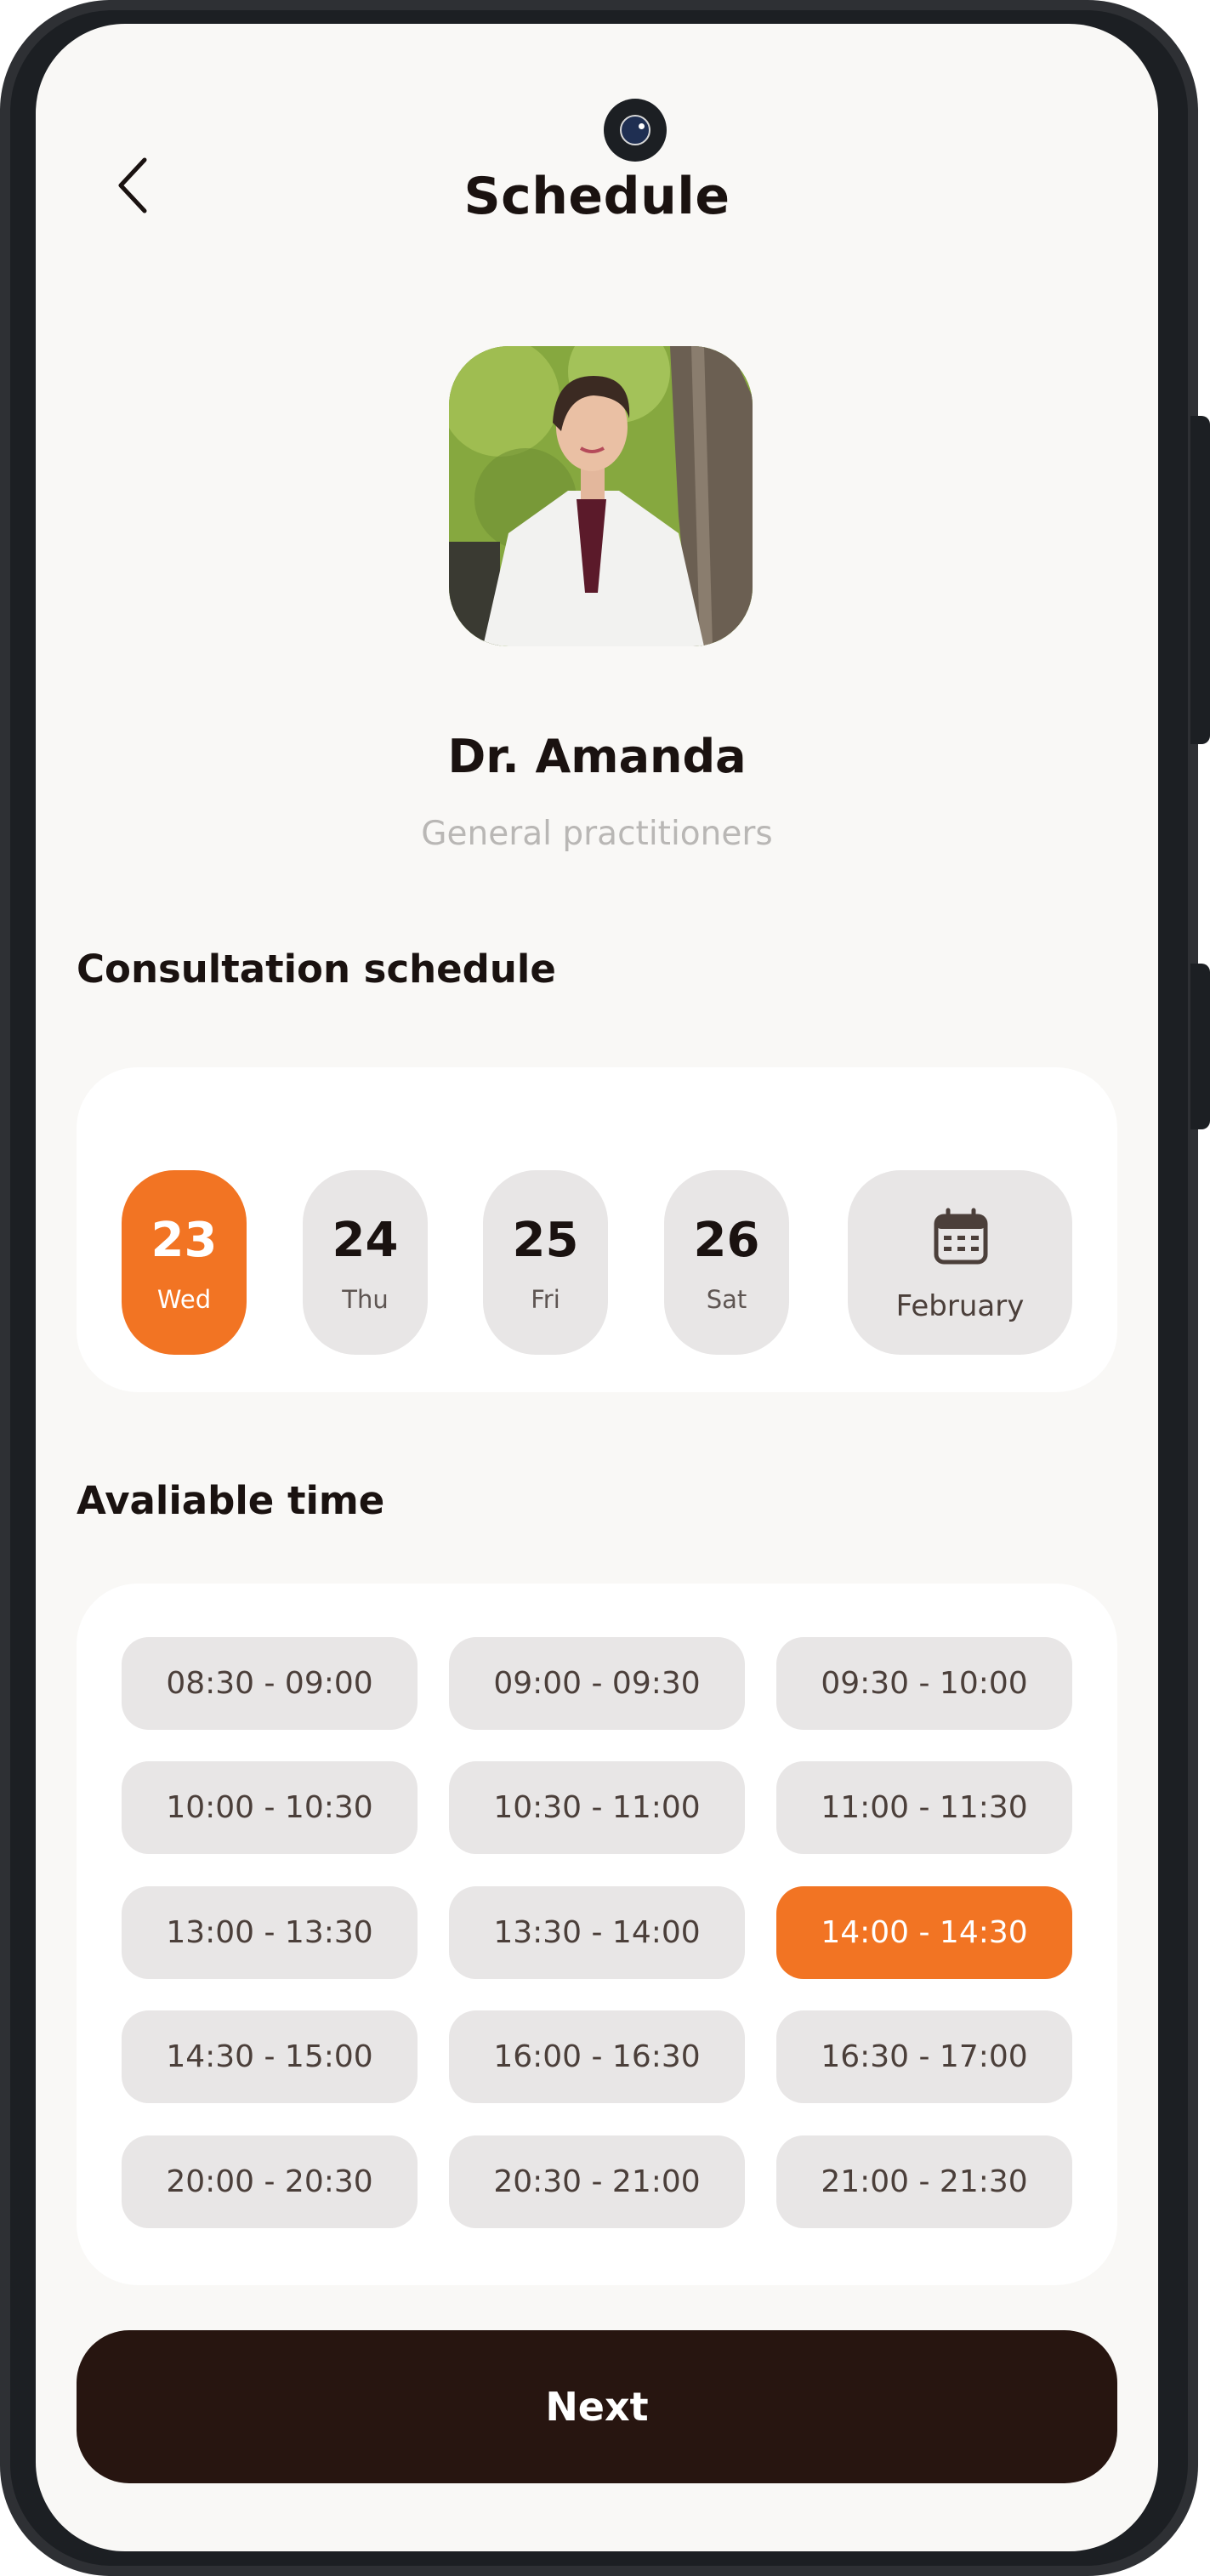 This screenshot has width=1210, height=2576. Describe the element at coordinates (545, 1240) in the screenshot. I see `date-day: 25` at that location.